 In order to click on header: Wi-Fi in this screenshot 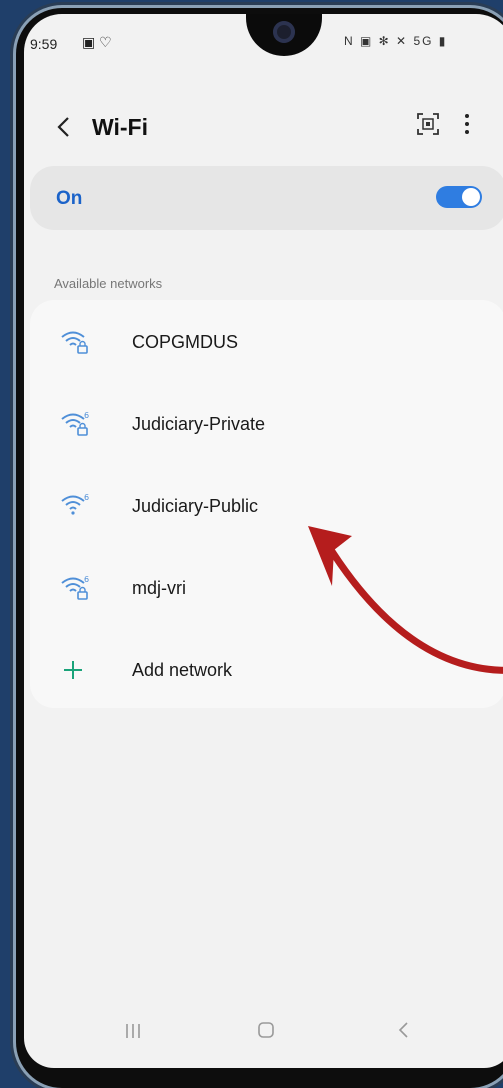, I will do `click(263, 131)`.